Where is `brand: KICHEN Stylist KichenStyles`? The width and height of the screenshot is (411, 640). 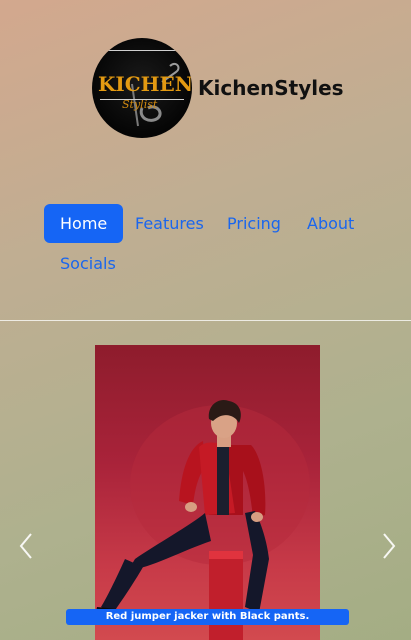
brand: KICHEN Stylist KichenStyles is located at coordinates (218, 88).